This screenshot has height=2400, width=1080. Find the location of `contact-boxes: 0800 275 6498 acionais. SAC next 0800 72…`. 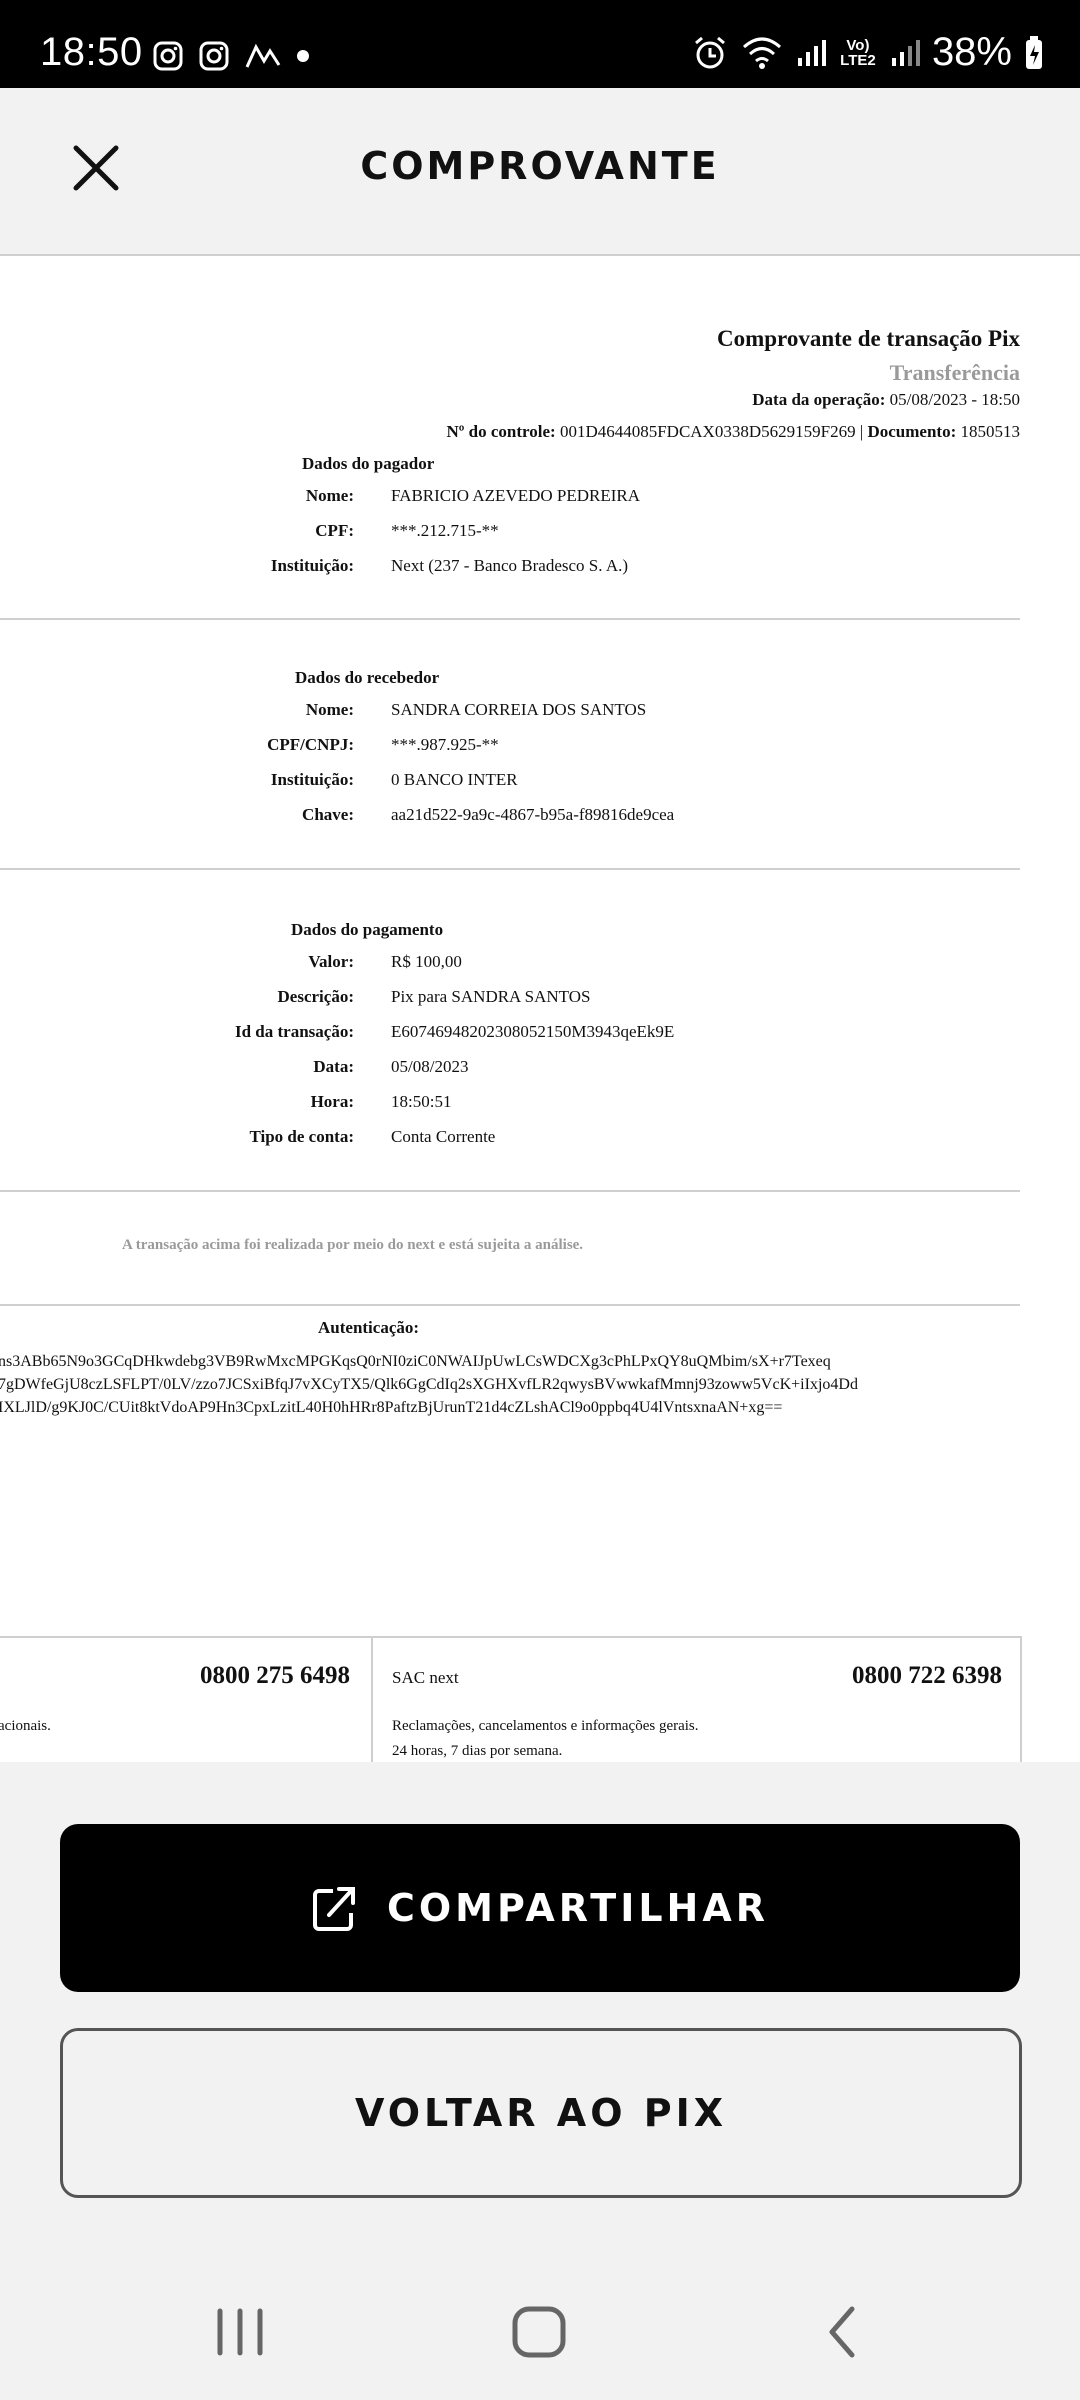

contact-boxes: 0800 275 6498 acionais. SAC next 0800 72… is located at coordinates (511, 1699).